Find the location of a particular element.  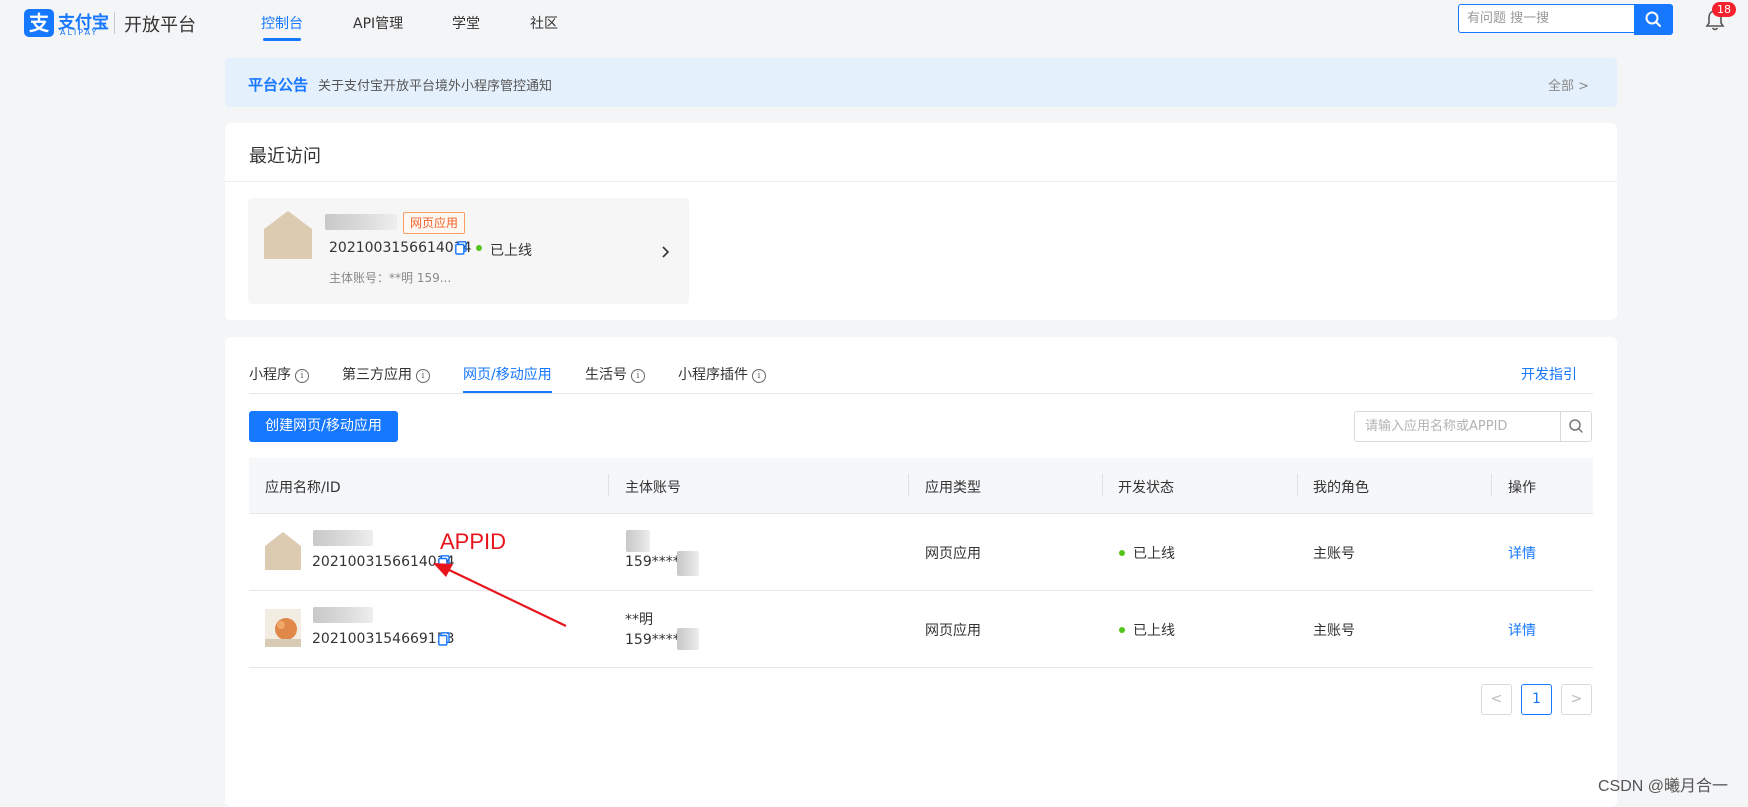

logo-divider is located at coordinates (114, 23).